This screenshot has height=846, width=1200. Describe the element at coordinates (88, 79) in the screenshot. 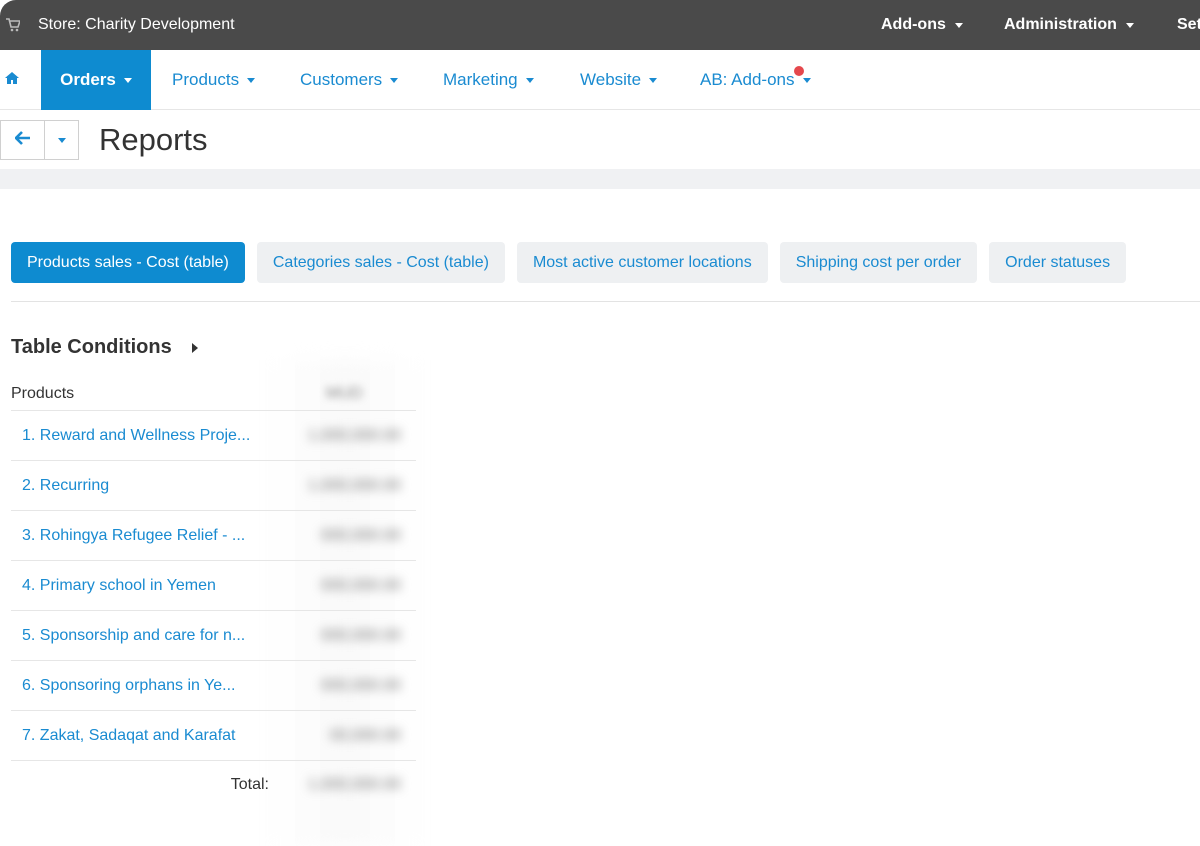

I see `nav-orders-label: Orders` at that location.